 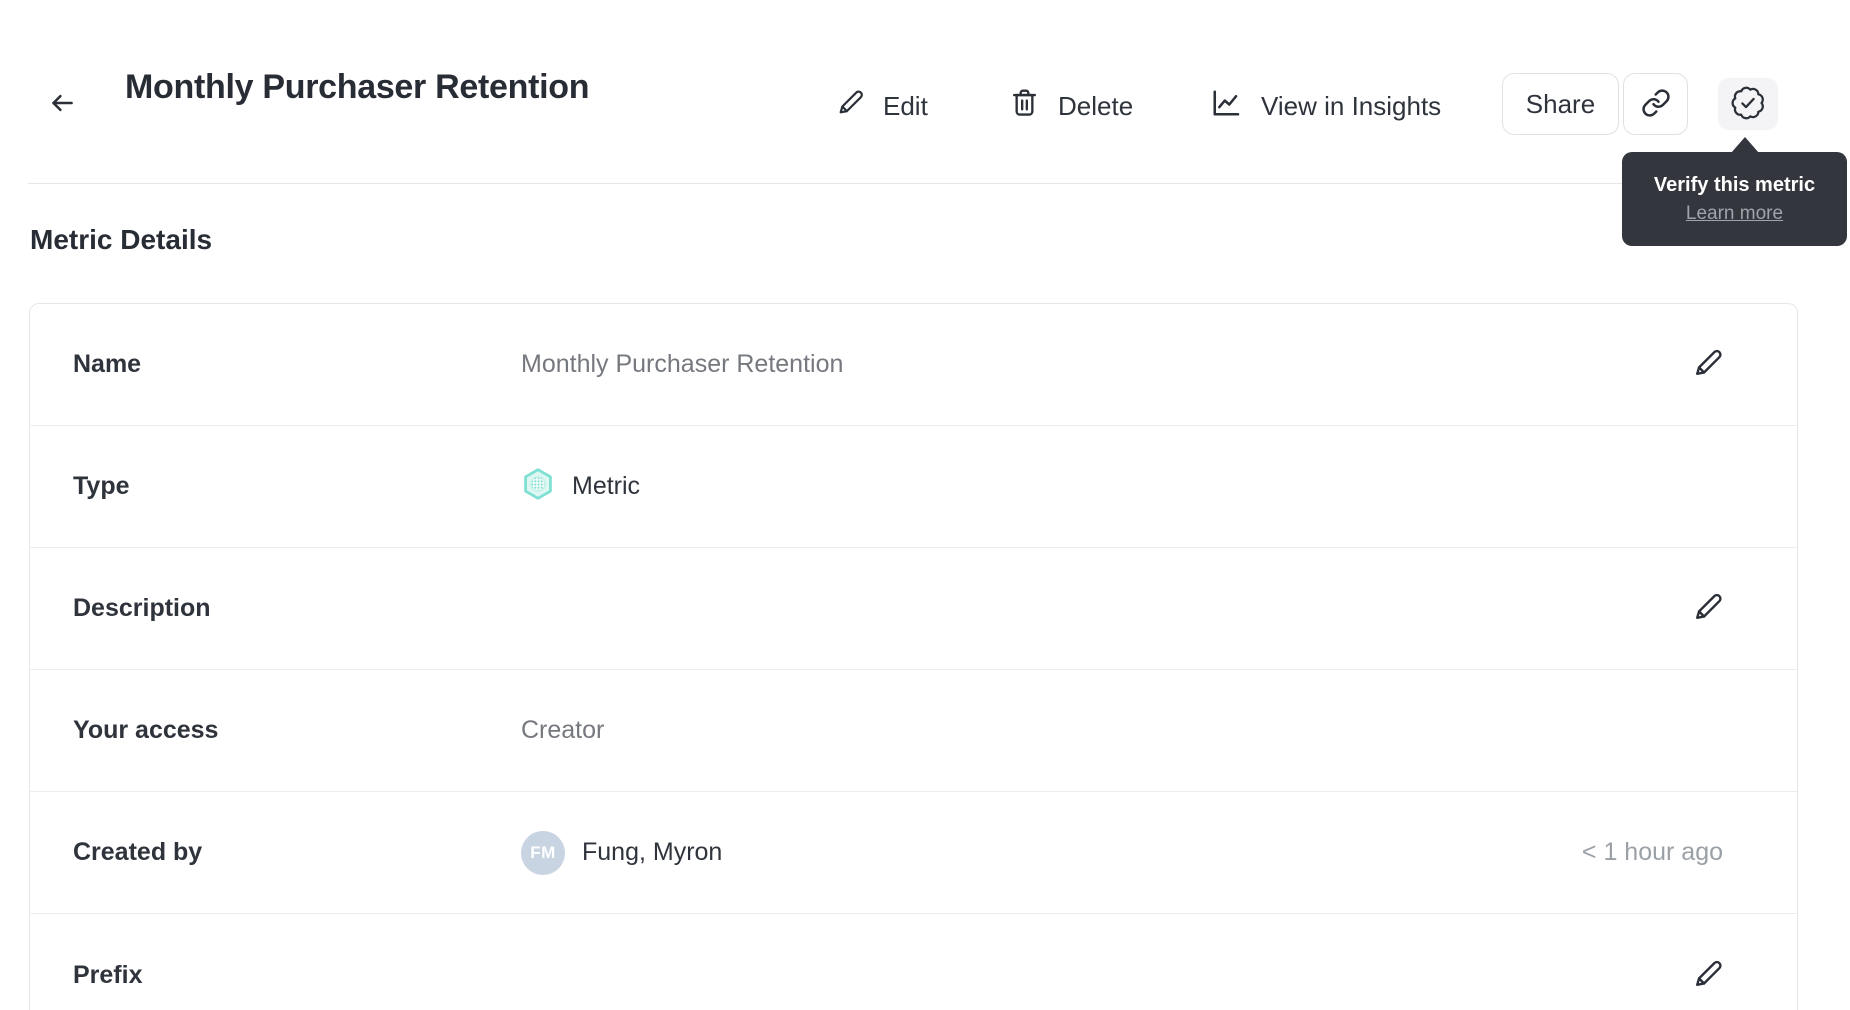 I want to click on row-label-created-by: Created by, so click(x=138, y=852).